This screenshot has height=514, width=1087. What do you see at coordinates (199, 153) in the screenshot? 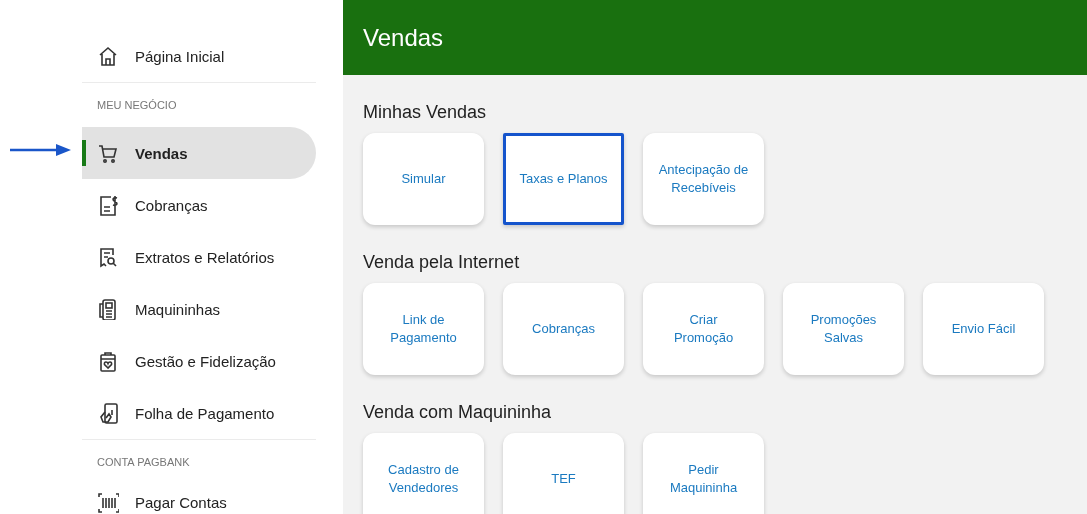
I see `sidebar-item: Vendas` at bounding box center [199, 153].